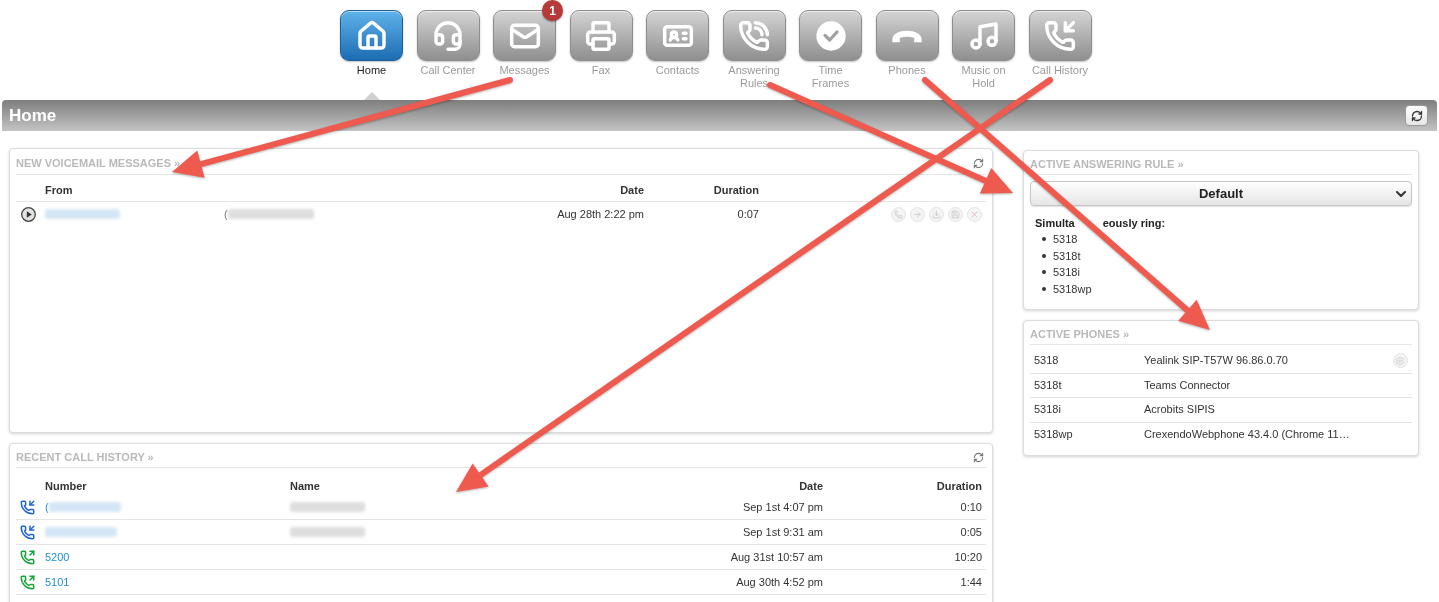 Image resolution: width=1439 pixels, height=602 pixels. I want to click on panel-title: ACTIVE ANSWERING RULE », so click(1107, 164).